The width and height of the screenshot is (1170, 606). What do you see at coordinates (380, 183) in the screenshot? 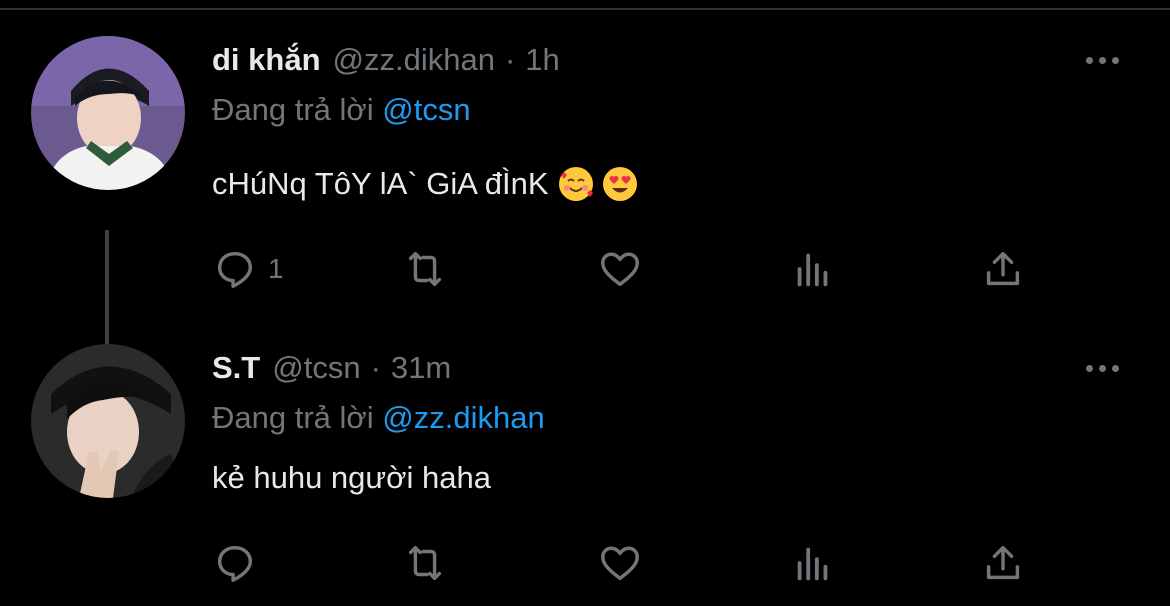
I see `tweet-text-content: cHúNq TôY lA` GiA đÌnK` at bounding box center [380, 183].